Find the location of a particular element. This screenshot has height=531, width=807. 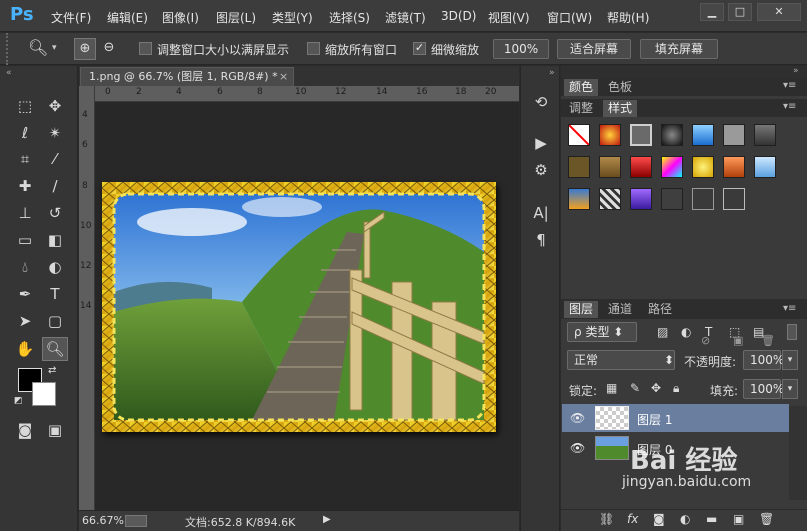

collapse-panels-icon: » is located at coordinates (796, 71).